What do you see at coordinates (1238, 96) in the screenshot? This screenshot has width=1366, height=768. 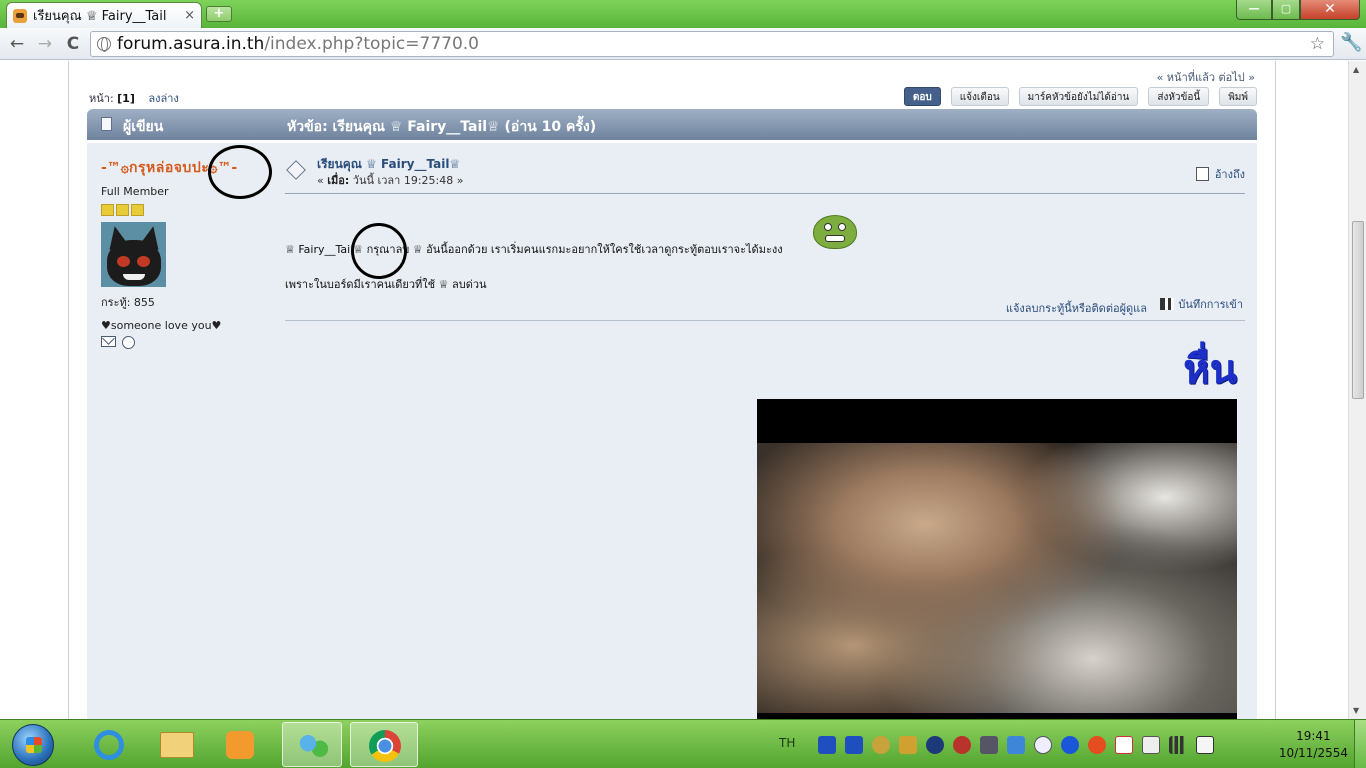 I see `print-button: พิมพ์` at bounding box center [1238, 96].